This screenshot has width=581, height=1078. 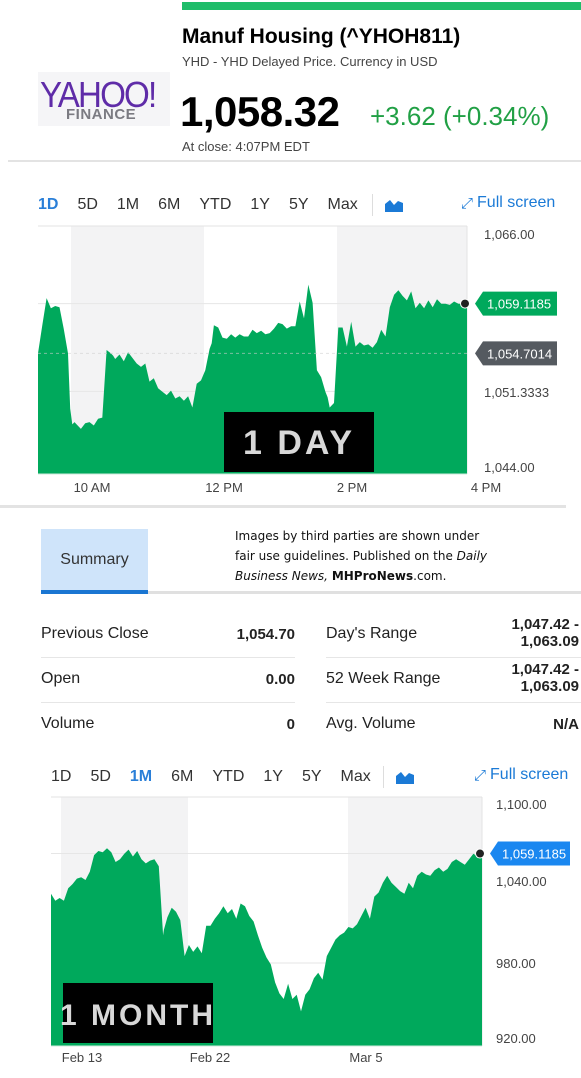 What do you see at coordinates (509, 234) in the screenshot?
I see `y-tick-label: 1,066.00` at bounding box center [509, 234].